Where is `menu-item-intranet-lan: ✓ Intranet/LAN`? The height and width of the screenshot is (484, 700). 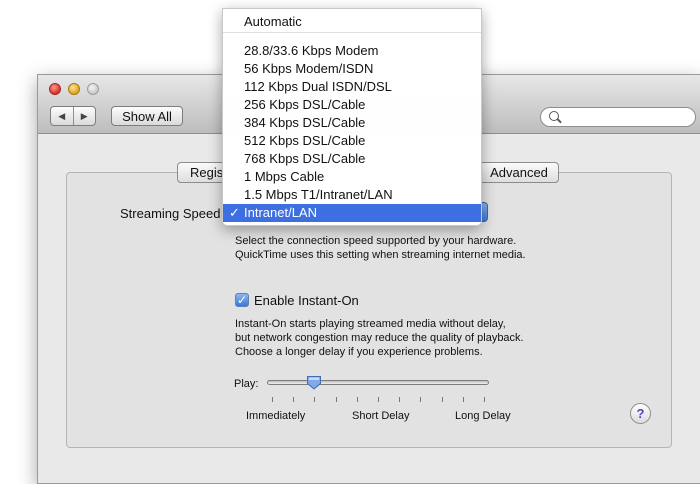
menu-item-intranet-lan: ✓ Intranet/LAN is located at coordinates (352, 213).